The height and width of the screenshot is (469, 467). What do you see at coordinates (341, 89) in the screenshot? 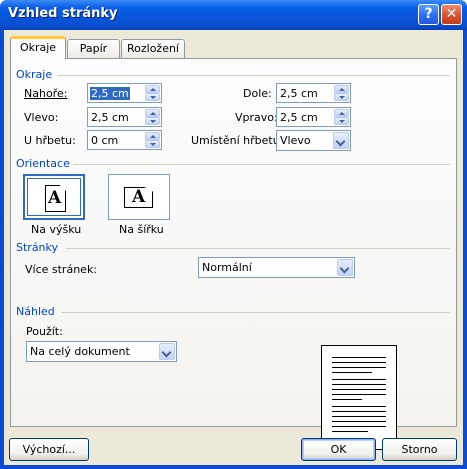
I see `bottom-margin-up-icon` at bounding box center [341, 89].